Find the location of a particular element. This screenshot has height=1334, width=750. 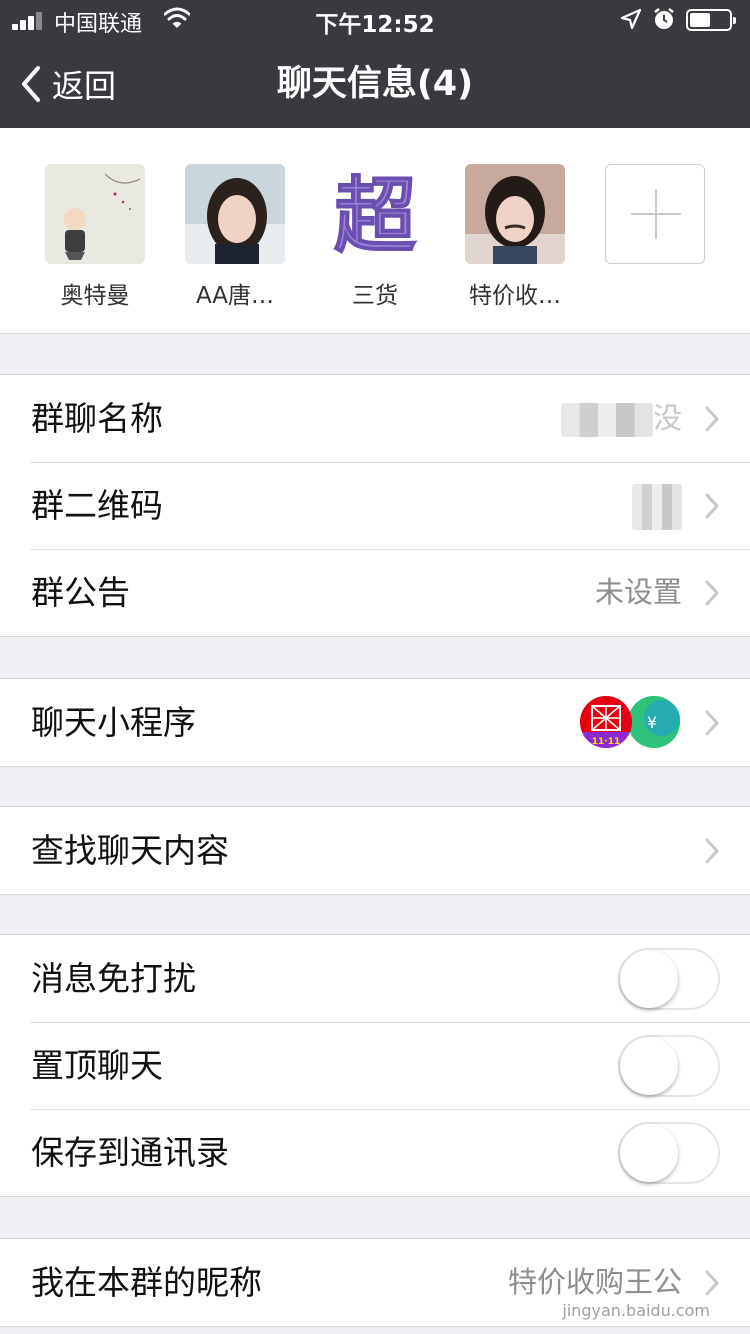

group-notice-row: 群公告 未设置 is located at coordinates (375, 592).